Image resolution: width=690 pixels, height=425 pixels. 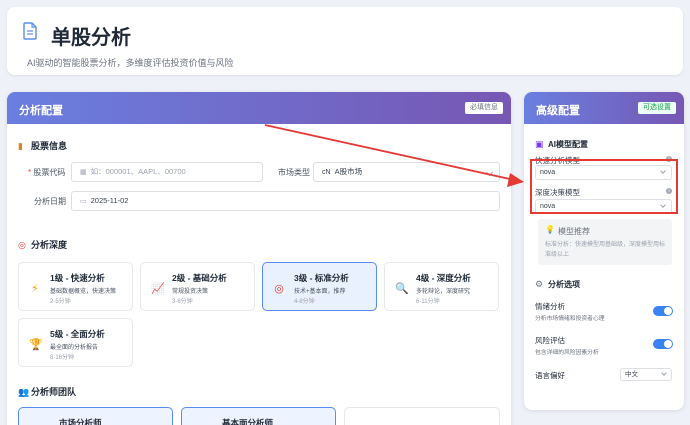 What do you see at coordinates (604, 186) in the screenshot?
I see `annotation-highlight-box` at bounding box center [604, 186].